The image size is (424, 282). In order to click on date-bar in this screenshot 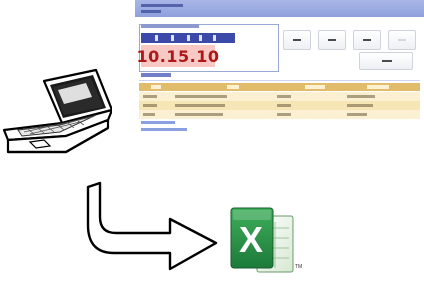, I will do `click(188, 38)`.